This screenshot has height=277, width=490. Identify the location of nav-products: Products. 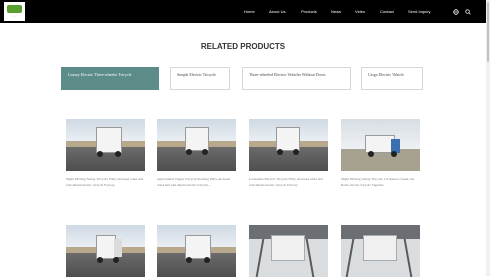
(309, 11).